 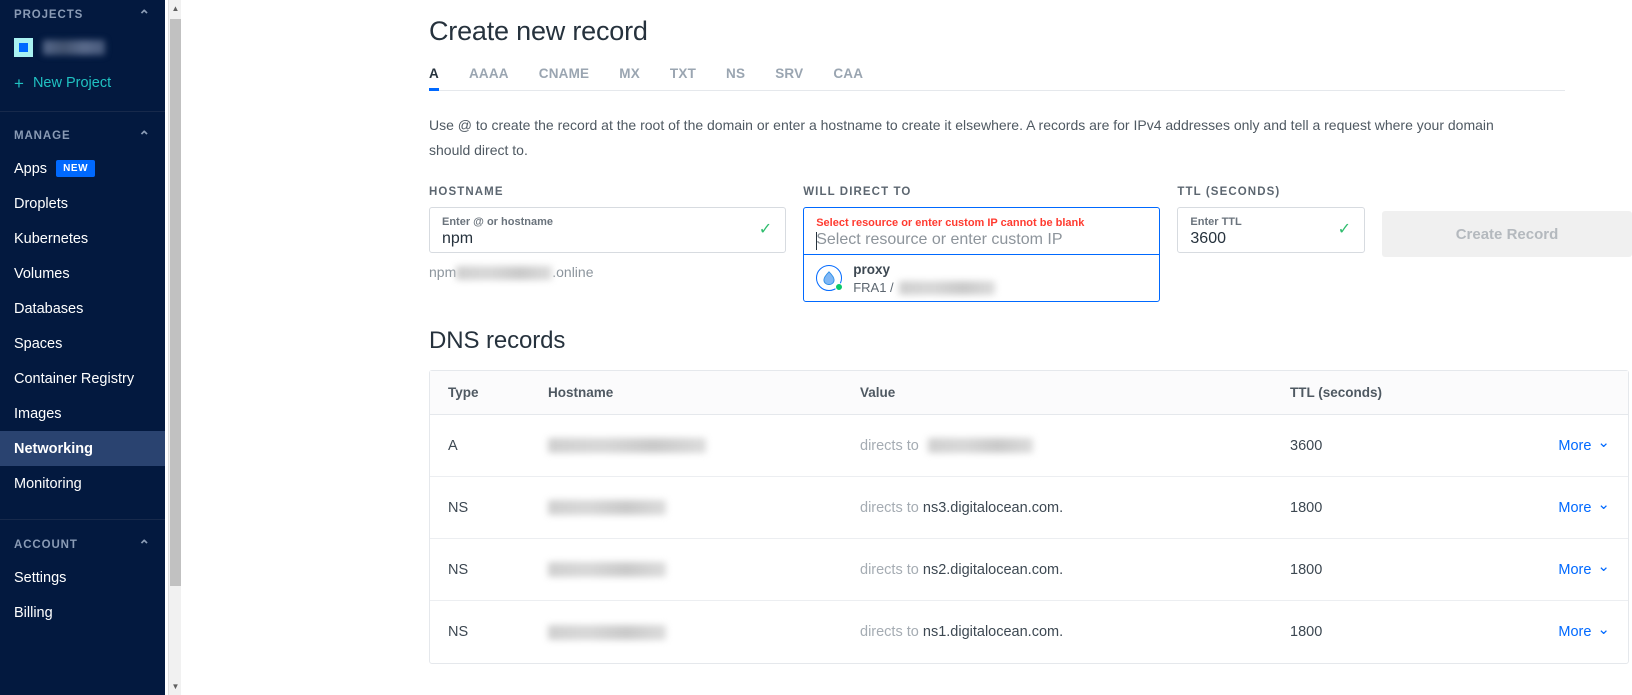 What do you see at coordinates (82, 83) in the screenshot?
I see `new-project-button: + New Project` at bounding box center [82, 83].